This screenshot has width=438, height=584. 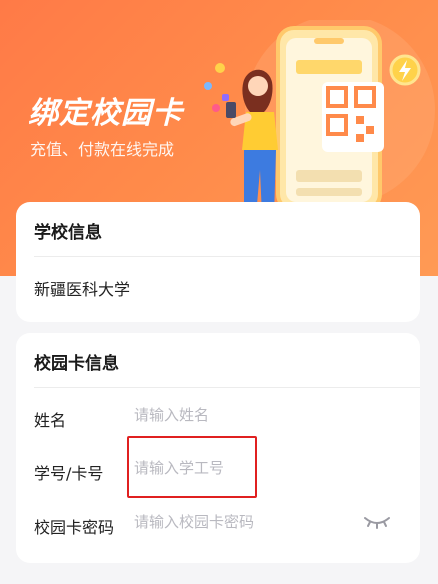 What do you see at coordinates (377, 521) in the screenshot?
I see `eye-closed-icon` at bounding box center [377, 521].